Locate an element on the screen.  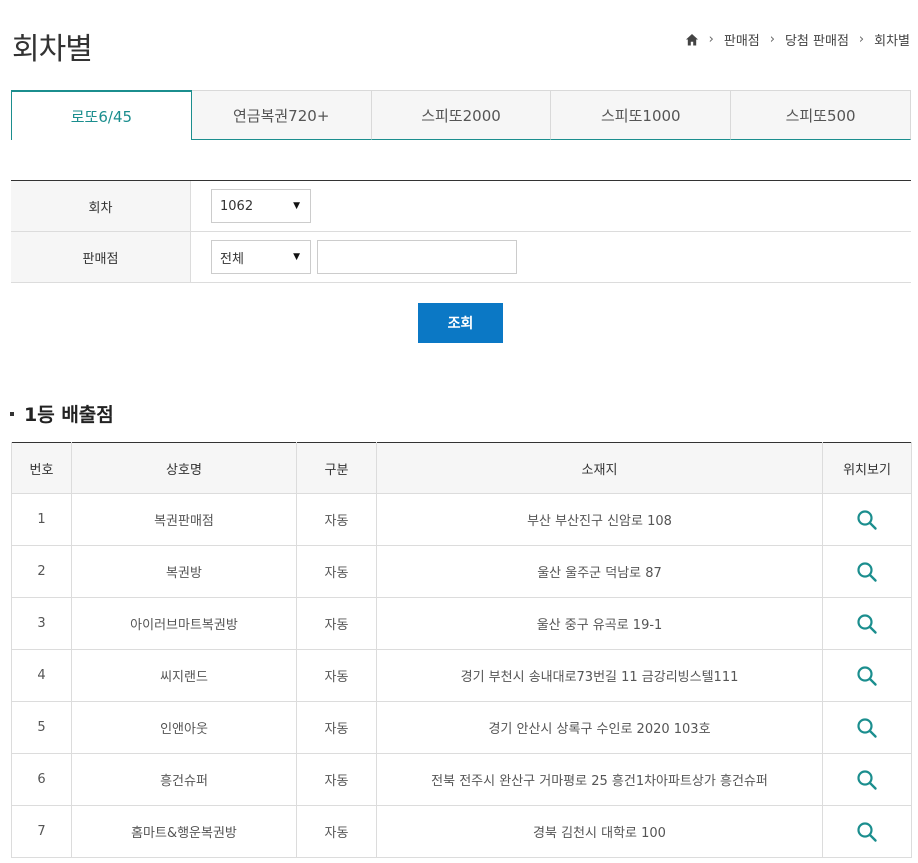
table-row: 1 복권판매점 자동 부산 부산진구 신암로 108 is located at coordinates (461, 519).